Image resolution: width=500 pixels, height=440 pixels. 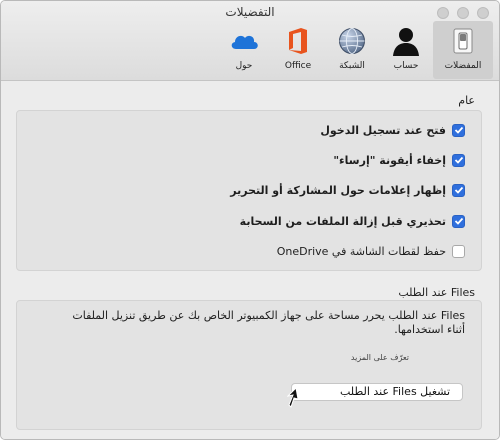 I want to click on window-controls, so click(x=463, y=13).